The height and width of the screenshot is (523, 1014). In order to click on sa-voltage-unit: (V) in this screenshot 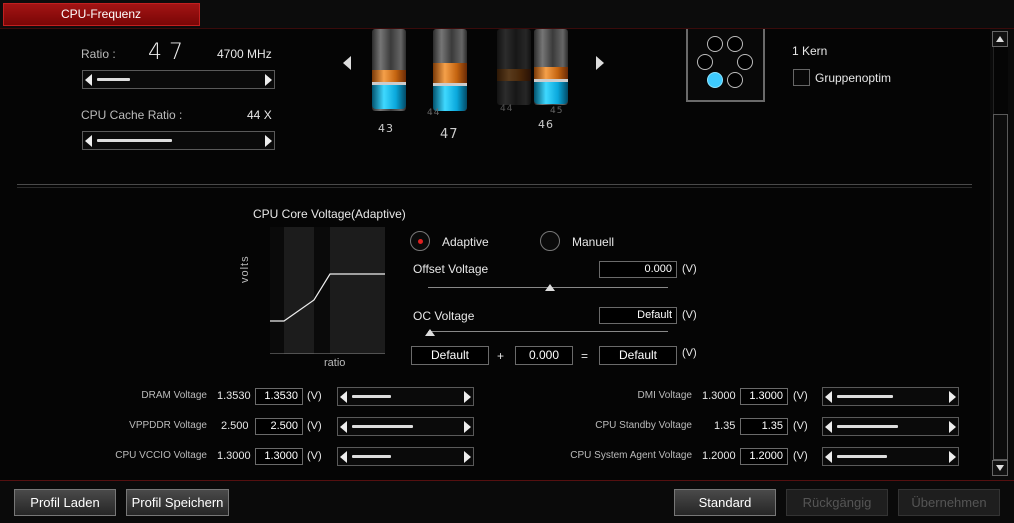, I will do `click(800, 456)`.